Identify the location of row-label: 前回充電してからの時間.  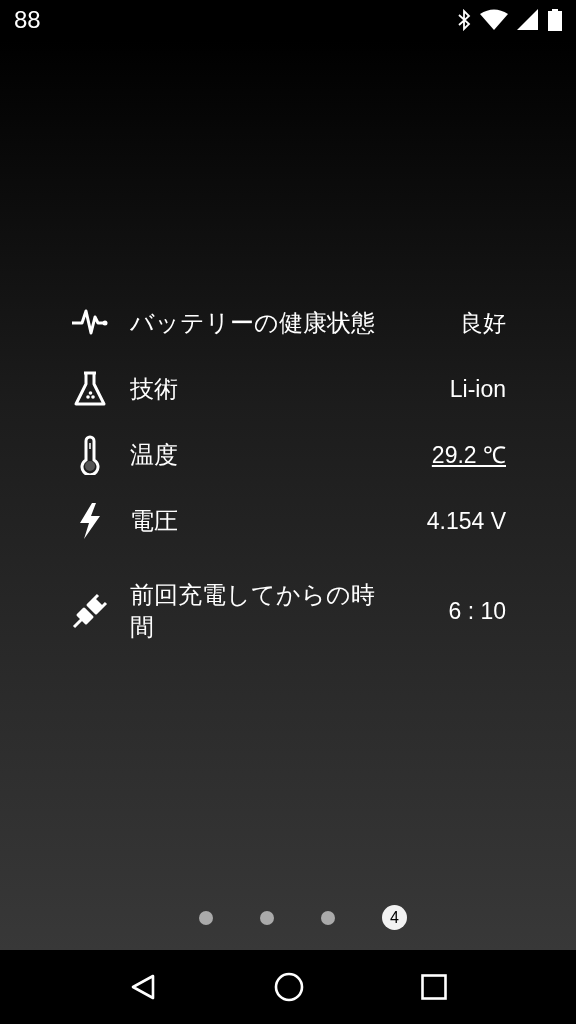
(253, 611).